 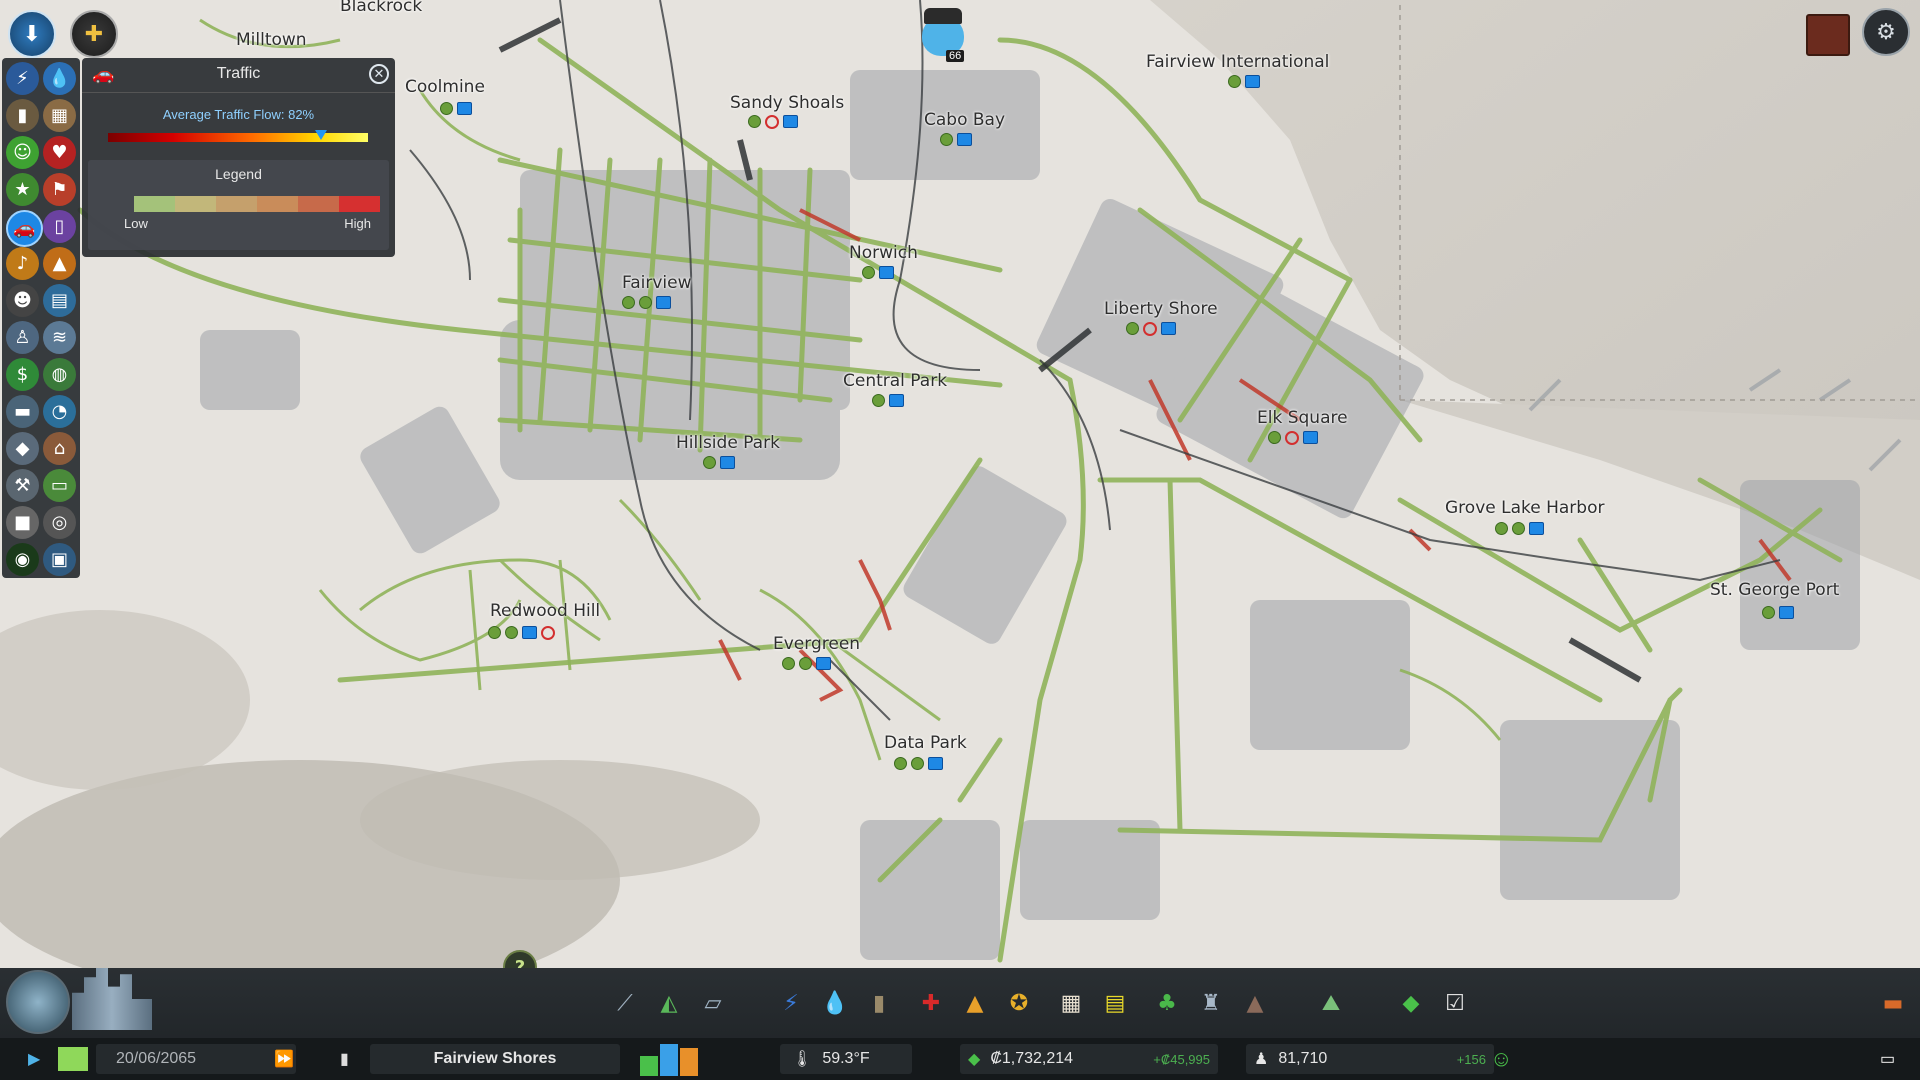 What do you see at coordinates (1019, 1003) in the screenshot?
I see `police-tool-icon: ✪` at bounding box center [1019, 1003].